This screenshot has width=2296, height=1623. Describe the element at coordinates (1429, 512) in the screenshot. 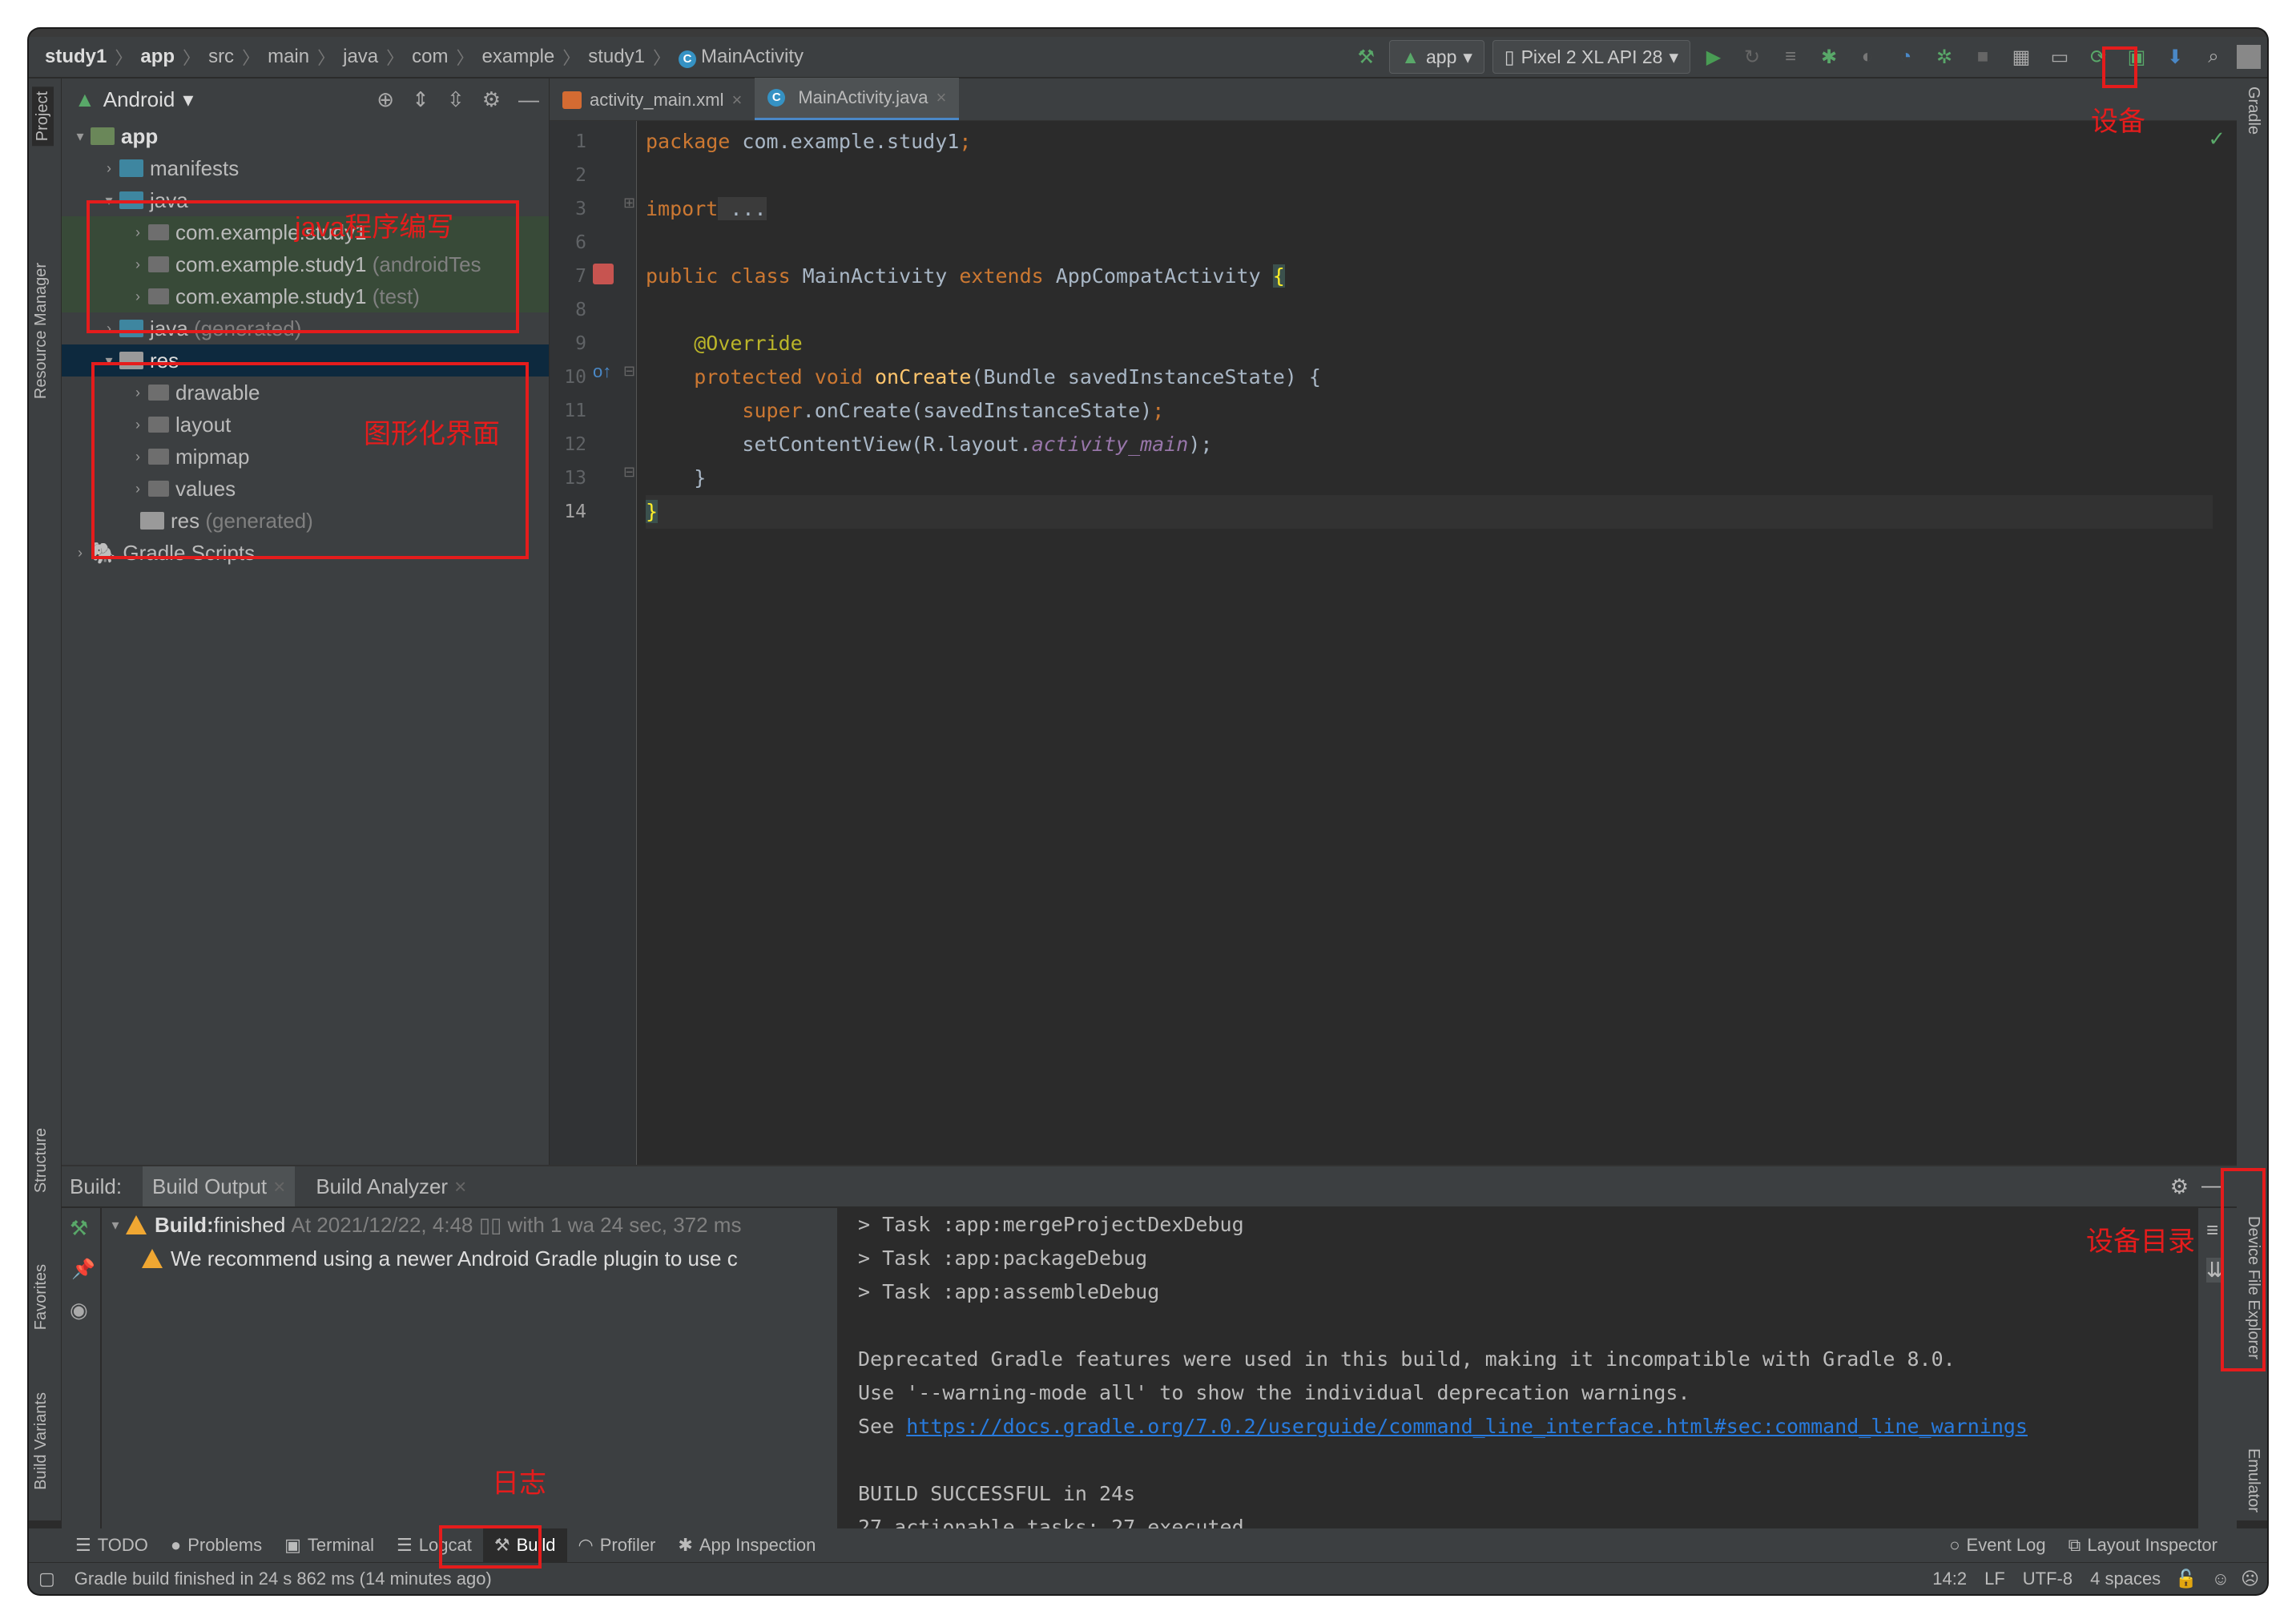

I see `caret-line-highlight` at that location.